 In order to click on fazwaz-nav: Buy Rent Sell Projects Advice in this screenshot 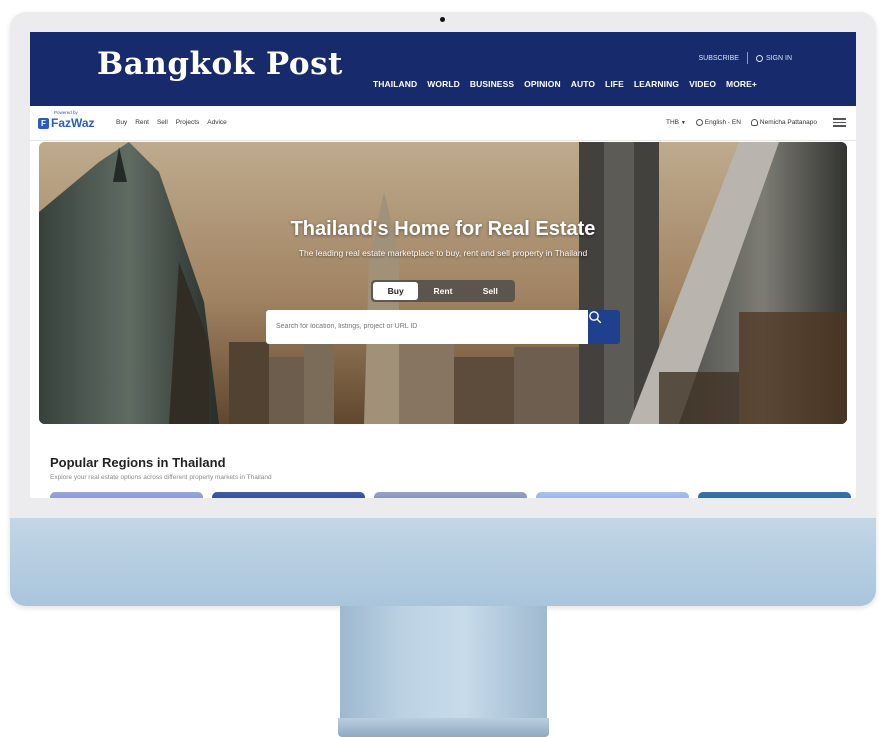, I will do `click(171, 122)`.